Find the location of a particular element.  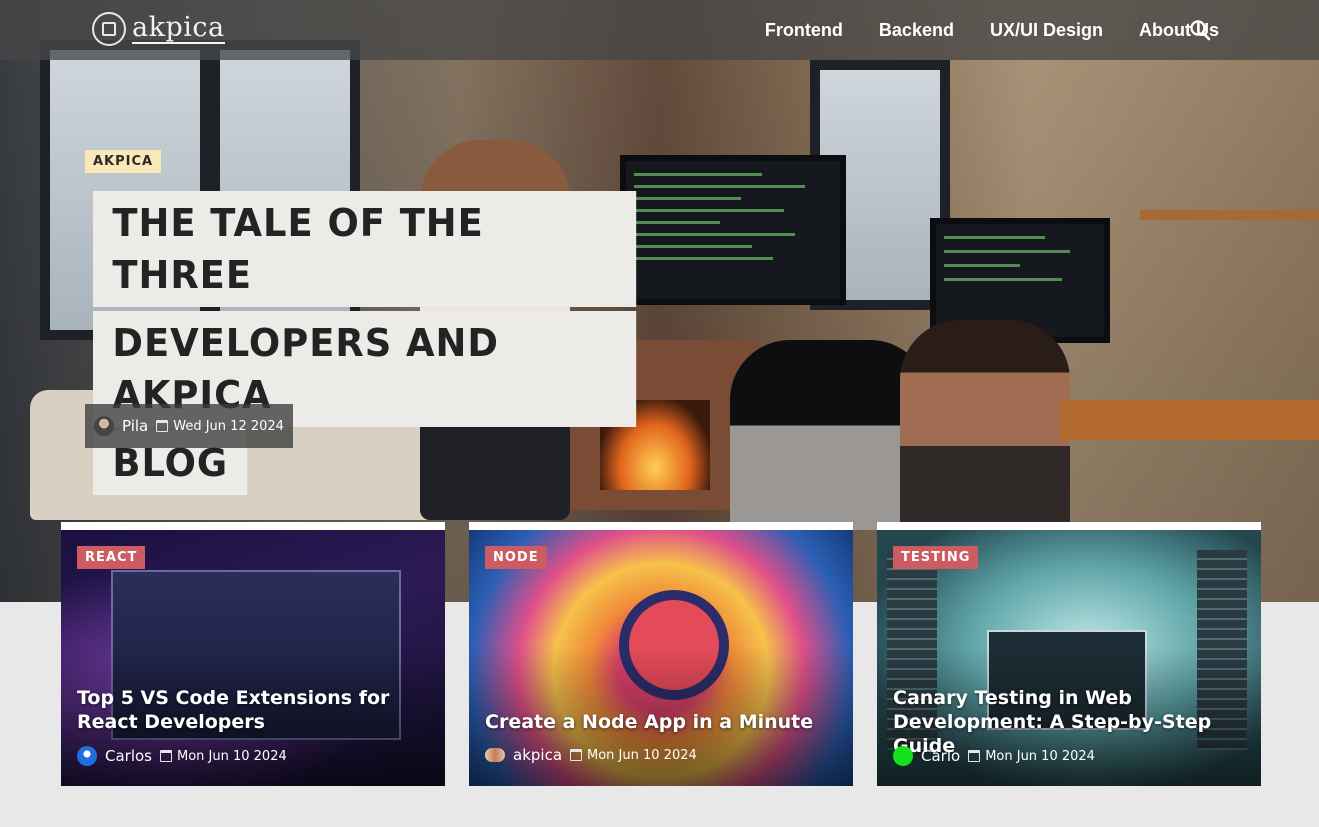

nav-item-backend: Backend is located at coordinates (916, 30).